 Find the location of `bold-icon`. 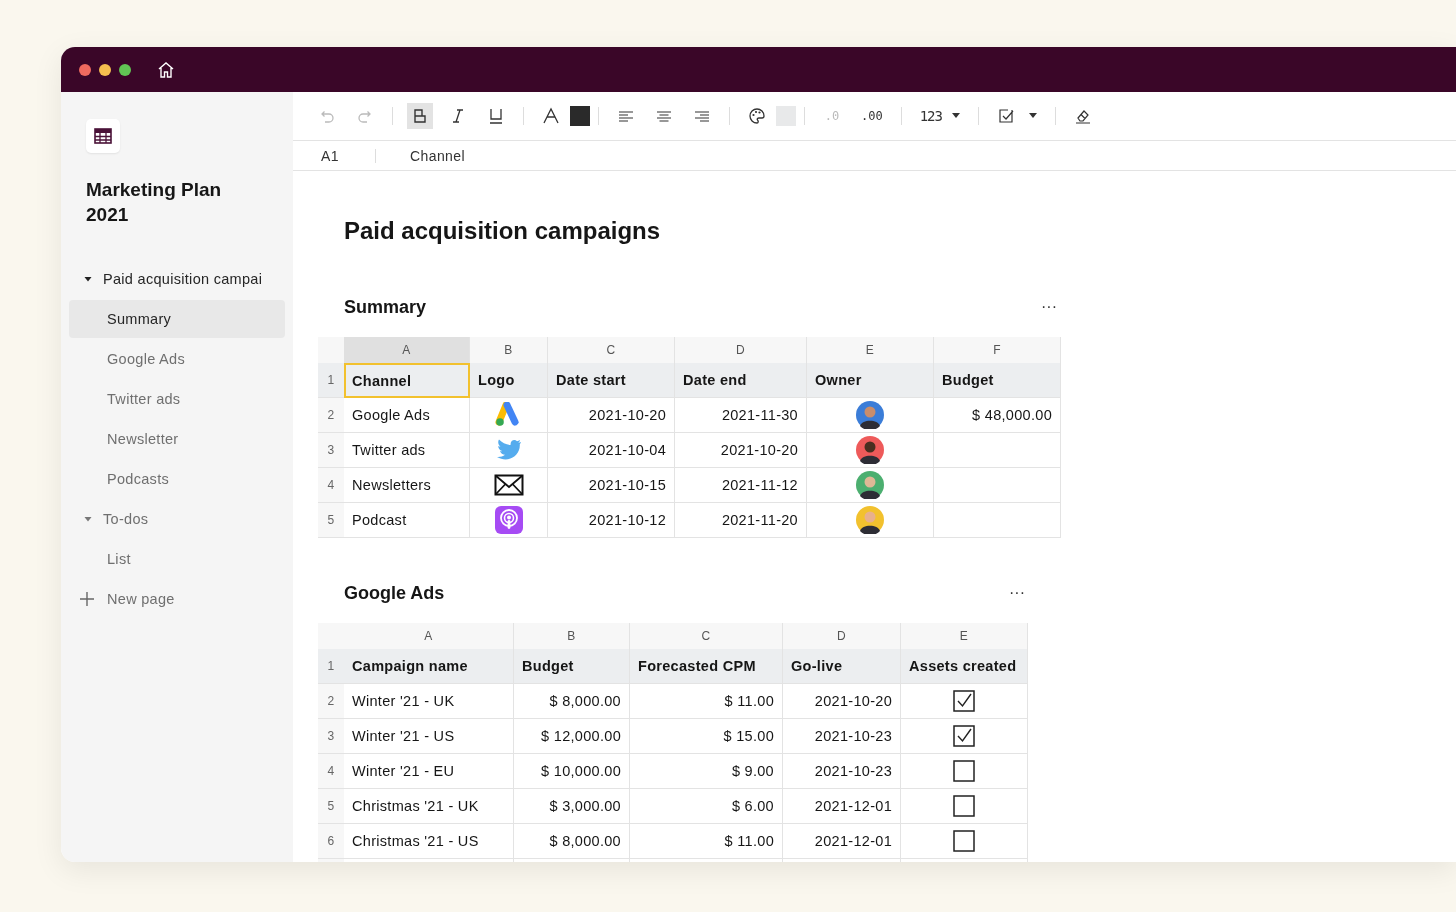

bold-icon is located at coordinates (420, 116).